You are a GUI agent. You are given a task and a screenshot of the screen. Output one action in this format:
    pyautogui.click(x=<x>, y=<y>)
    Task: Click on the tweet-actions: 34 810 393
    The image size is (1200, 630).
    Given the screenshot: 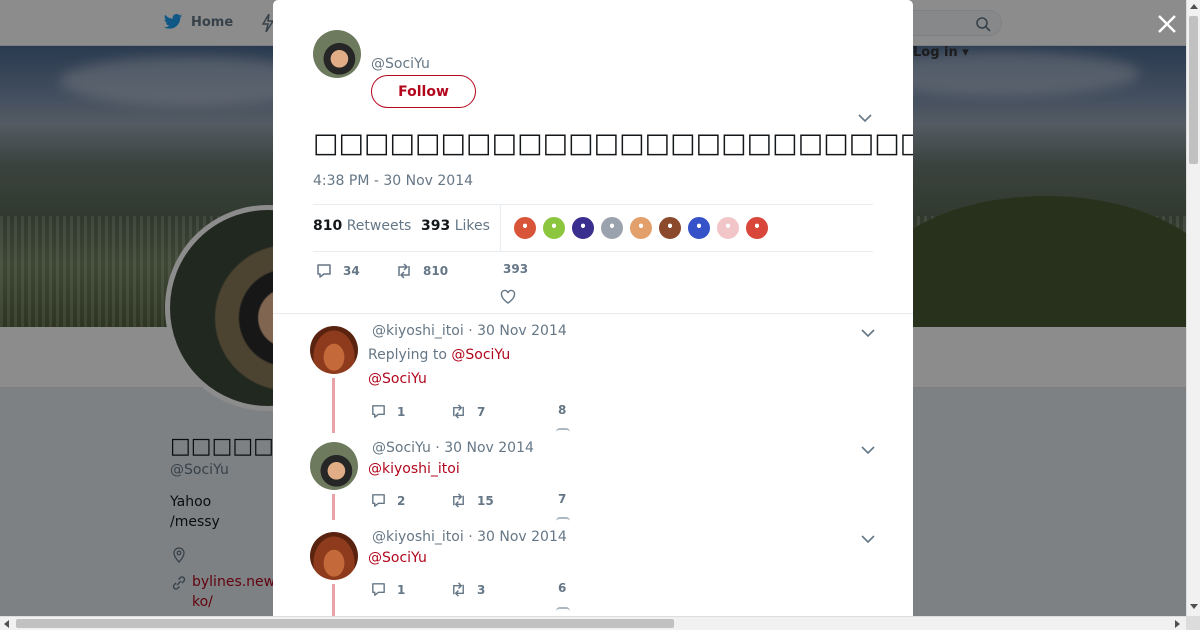 What is the action you would take?
    pyautogui.click(x=593, y=282)
    